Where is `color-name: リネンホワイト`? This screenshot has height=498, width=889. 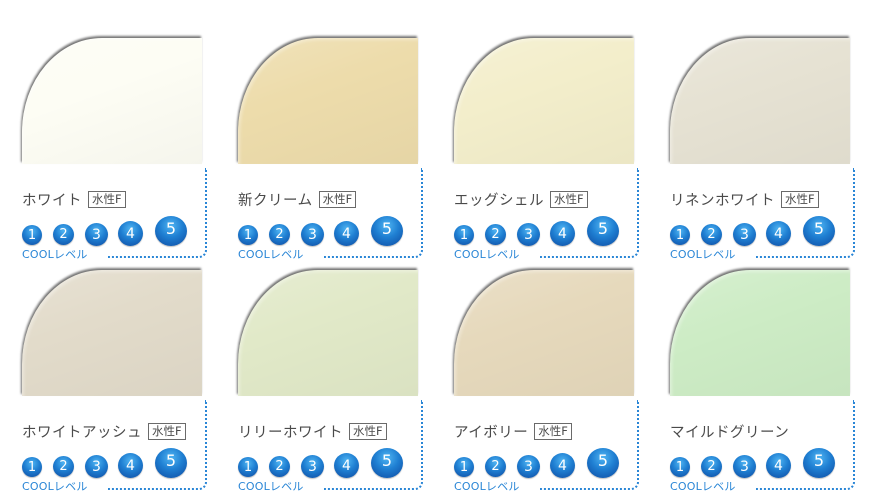
color-name: リネンホワイト is located at coordinates (722, 200).